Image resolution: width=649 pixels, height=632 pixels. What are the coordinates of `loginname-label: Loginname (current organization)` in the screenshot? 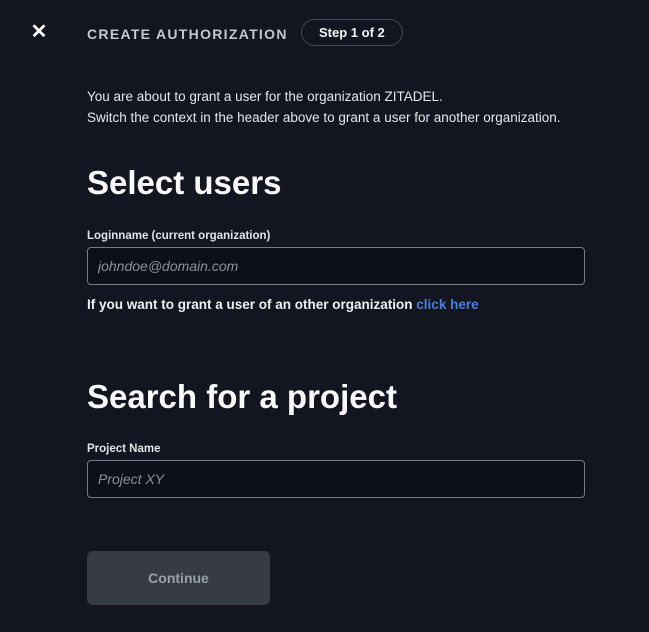 It's located at (179, 236).